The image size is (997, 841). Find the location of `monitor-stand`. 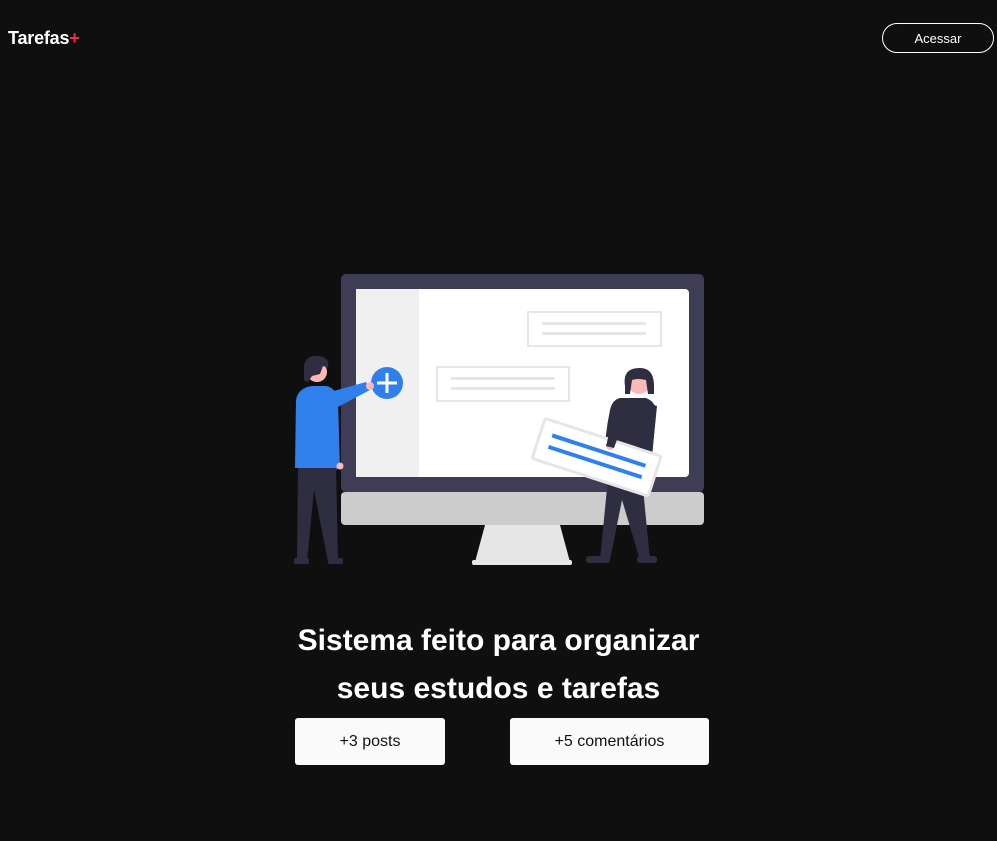

monitor-stand is located at coordinates (522, 543).